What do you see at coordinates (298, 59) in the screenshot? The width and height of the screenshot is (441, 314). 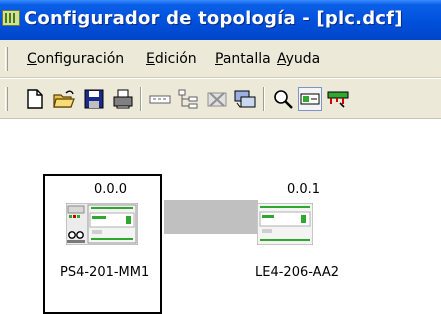 I see `menu-ayuda: Ayuda` at bounding box center [298, 59].